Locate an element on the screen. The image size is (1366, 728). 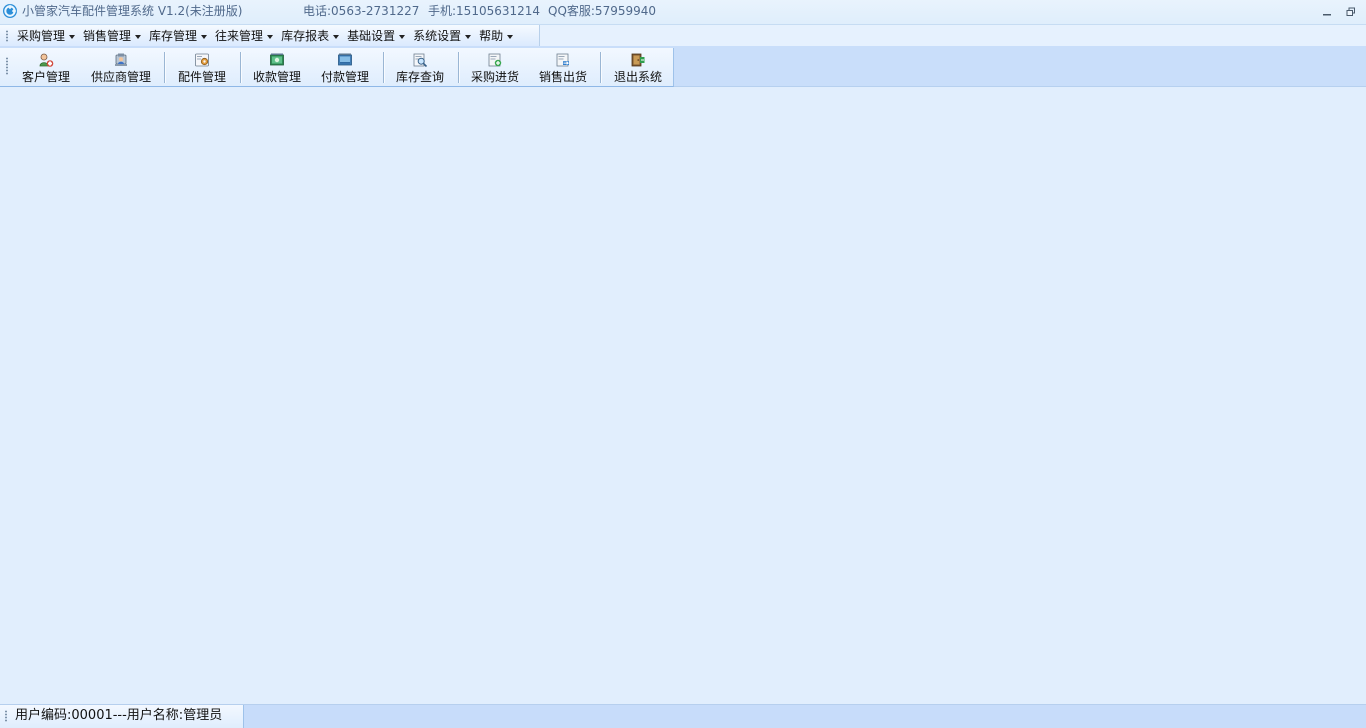
menu-items: 采购管理 销售管理 库存管理 往来管理 库存报表 基础设置 系统设置 帮助 is located at coordinates (266, 35).